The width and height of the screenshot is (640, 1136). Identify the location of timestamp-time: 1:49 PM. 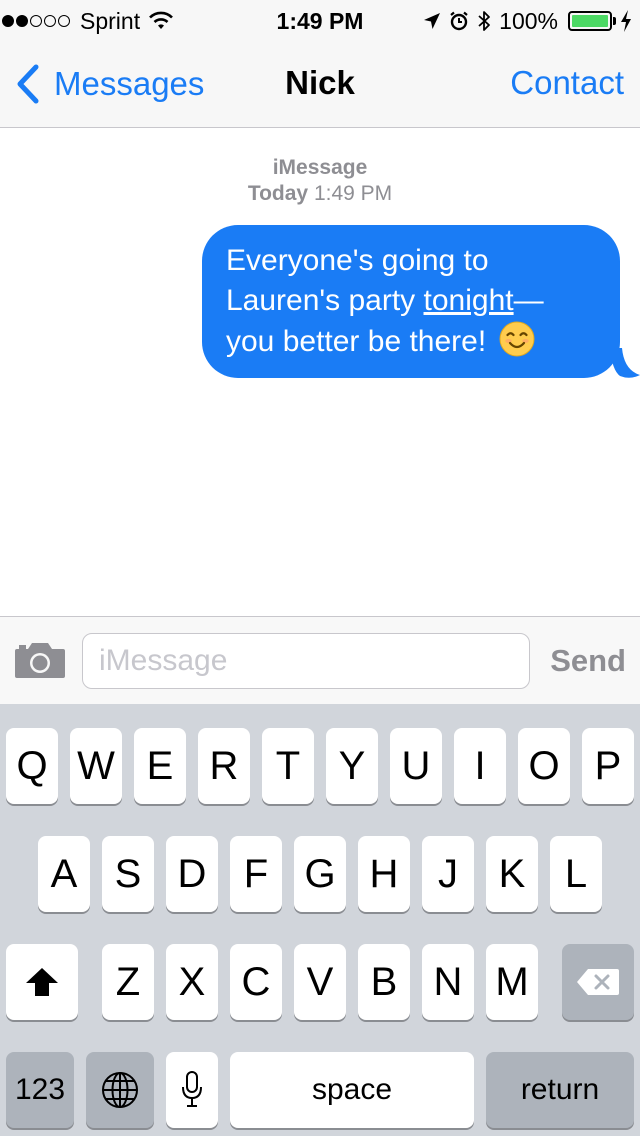
(353, 193).